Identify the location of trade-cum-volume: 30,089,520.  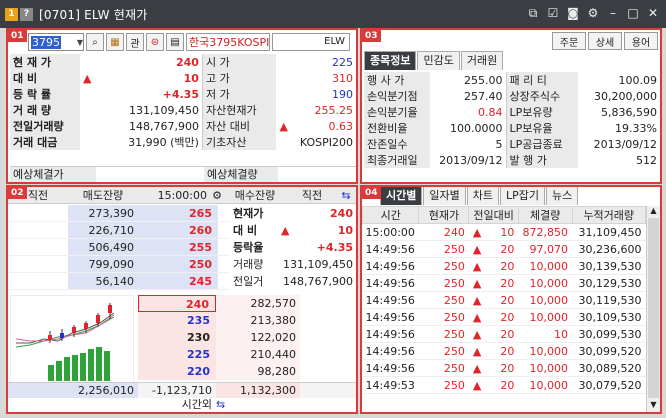
(609, 368).